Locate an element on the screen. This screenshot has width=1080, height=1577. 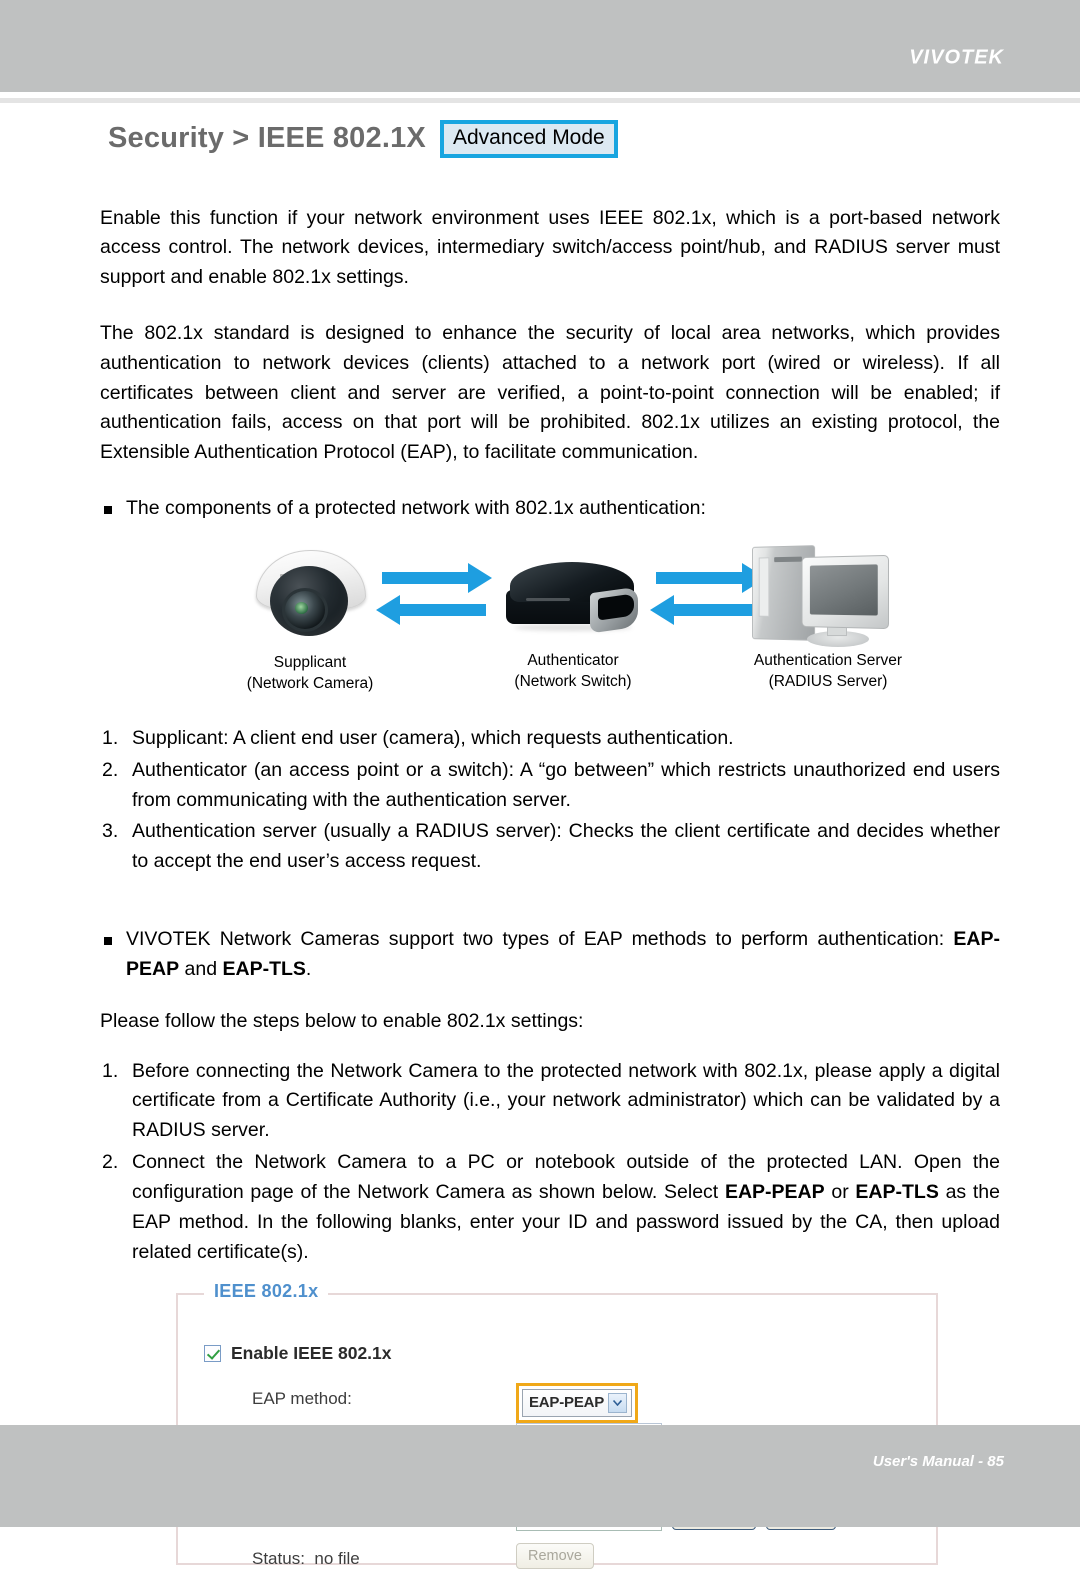
status-label: Status: is located at coordinates (278, 1559).